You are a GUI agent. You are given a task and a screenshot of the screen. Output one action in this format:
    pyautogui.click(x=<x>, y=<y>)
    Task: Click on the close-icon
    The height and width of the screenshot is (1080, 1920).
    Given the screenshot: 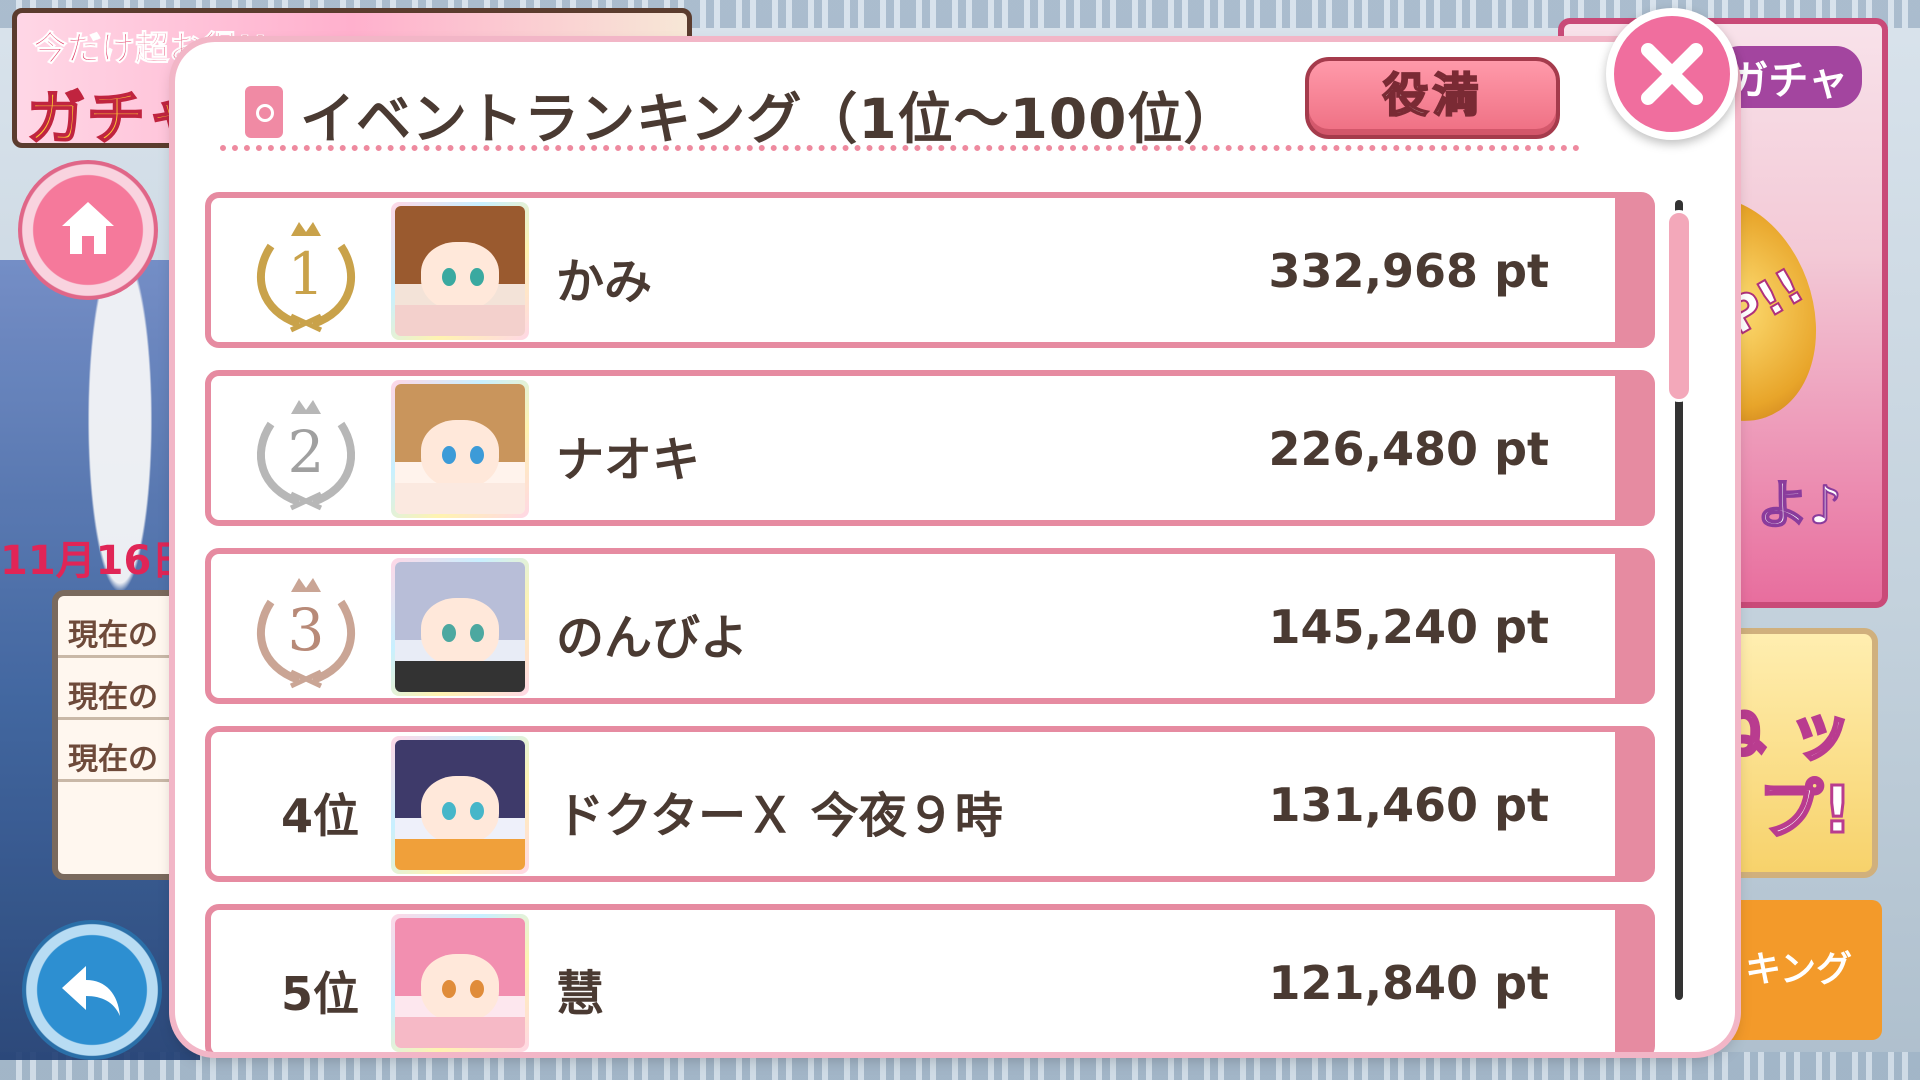 What is the action you would take?
    pyautogui.click(x=1672, y=74)
    